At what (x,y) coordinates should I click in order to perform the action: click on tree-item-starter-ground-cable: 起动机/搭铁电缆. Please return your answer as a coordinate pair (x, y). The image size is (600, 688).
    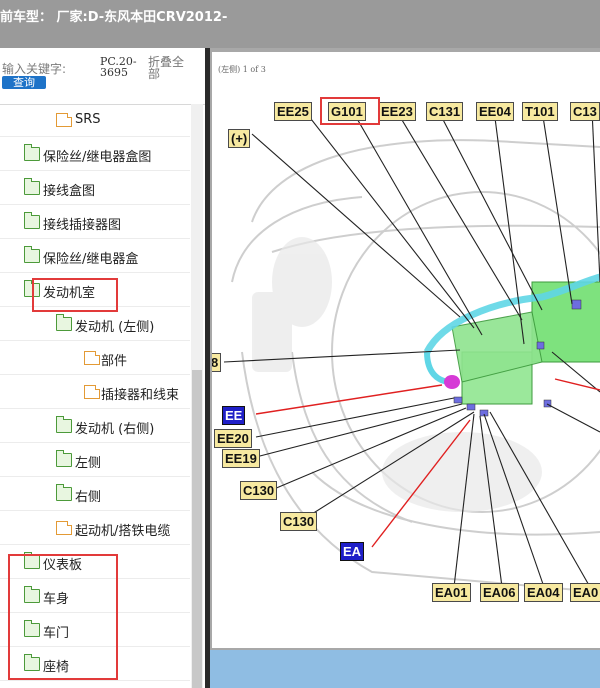
    Looking at the image, I should click on (95, 528).